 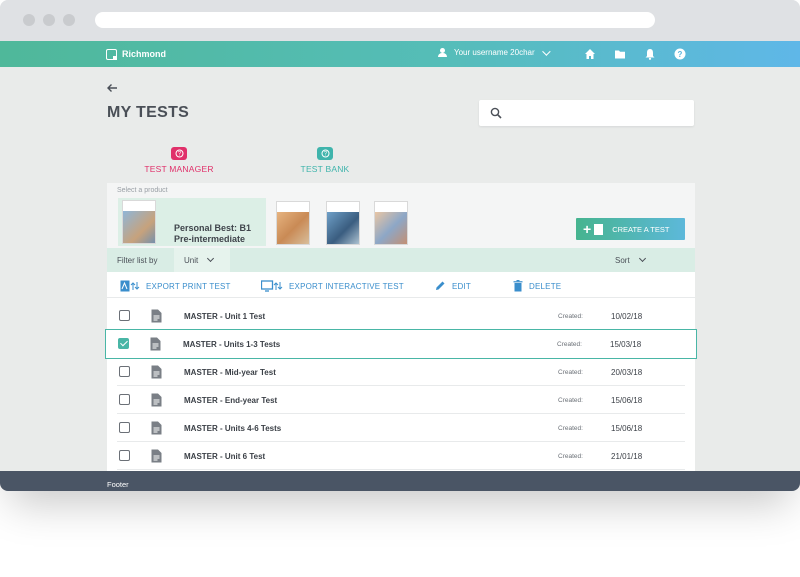 What do you see at coordinates (112, 88) in the screenshot?
I see `back-arrow-icon` at bounding box center [112, 88].